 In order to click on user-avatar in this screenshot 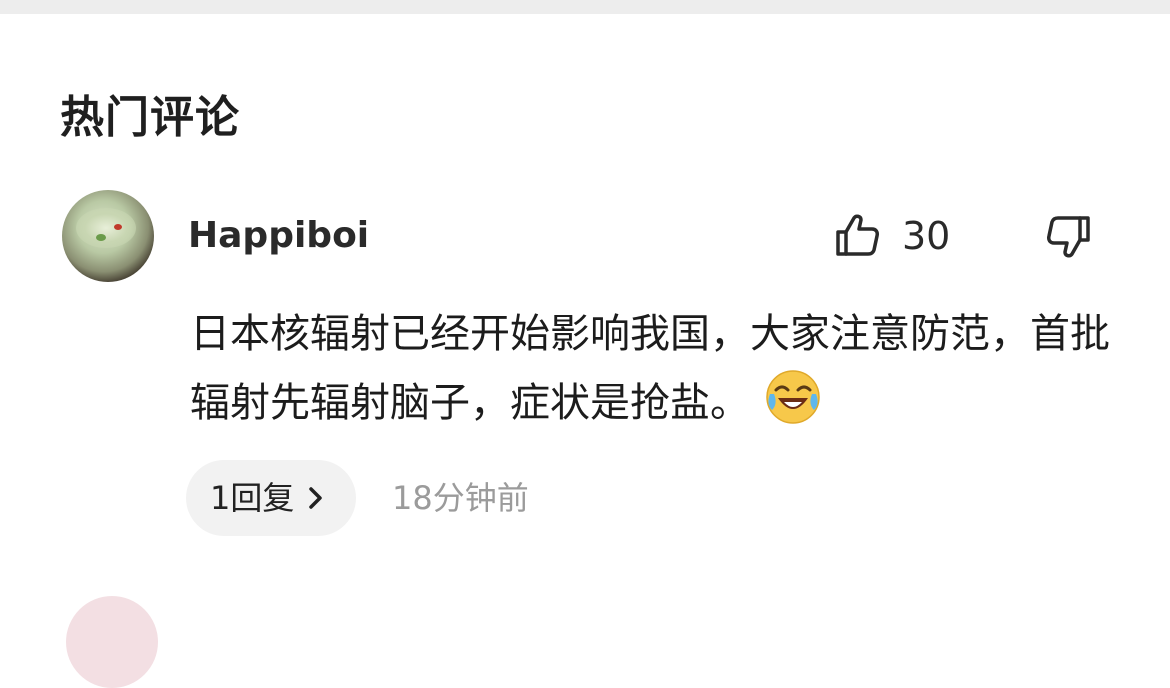, I will do `click(108, 236)`.